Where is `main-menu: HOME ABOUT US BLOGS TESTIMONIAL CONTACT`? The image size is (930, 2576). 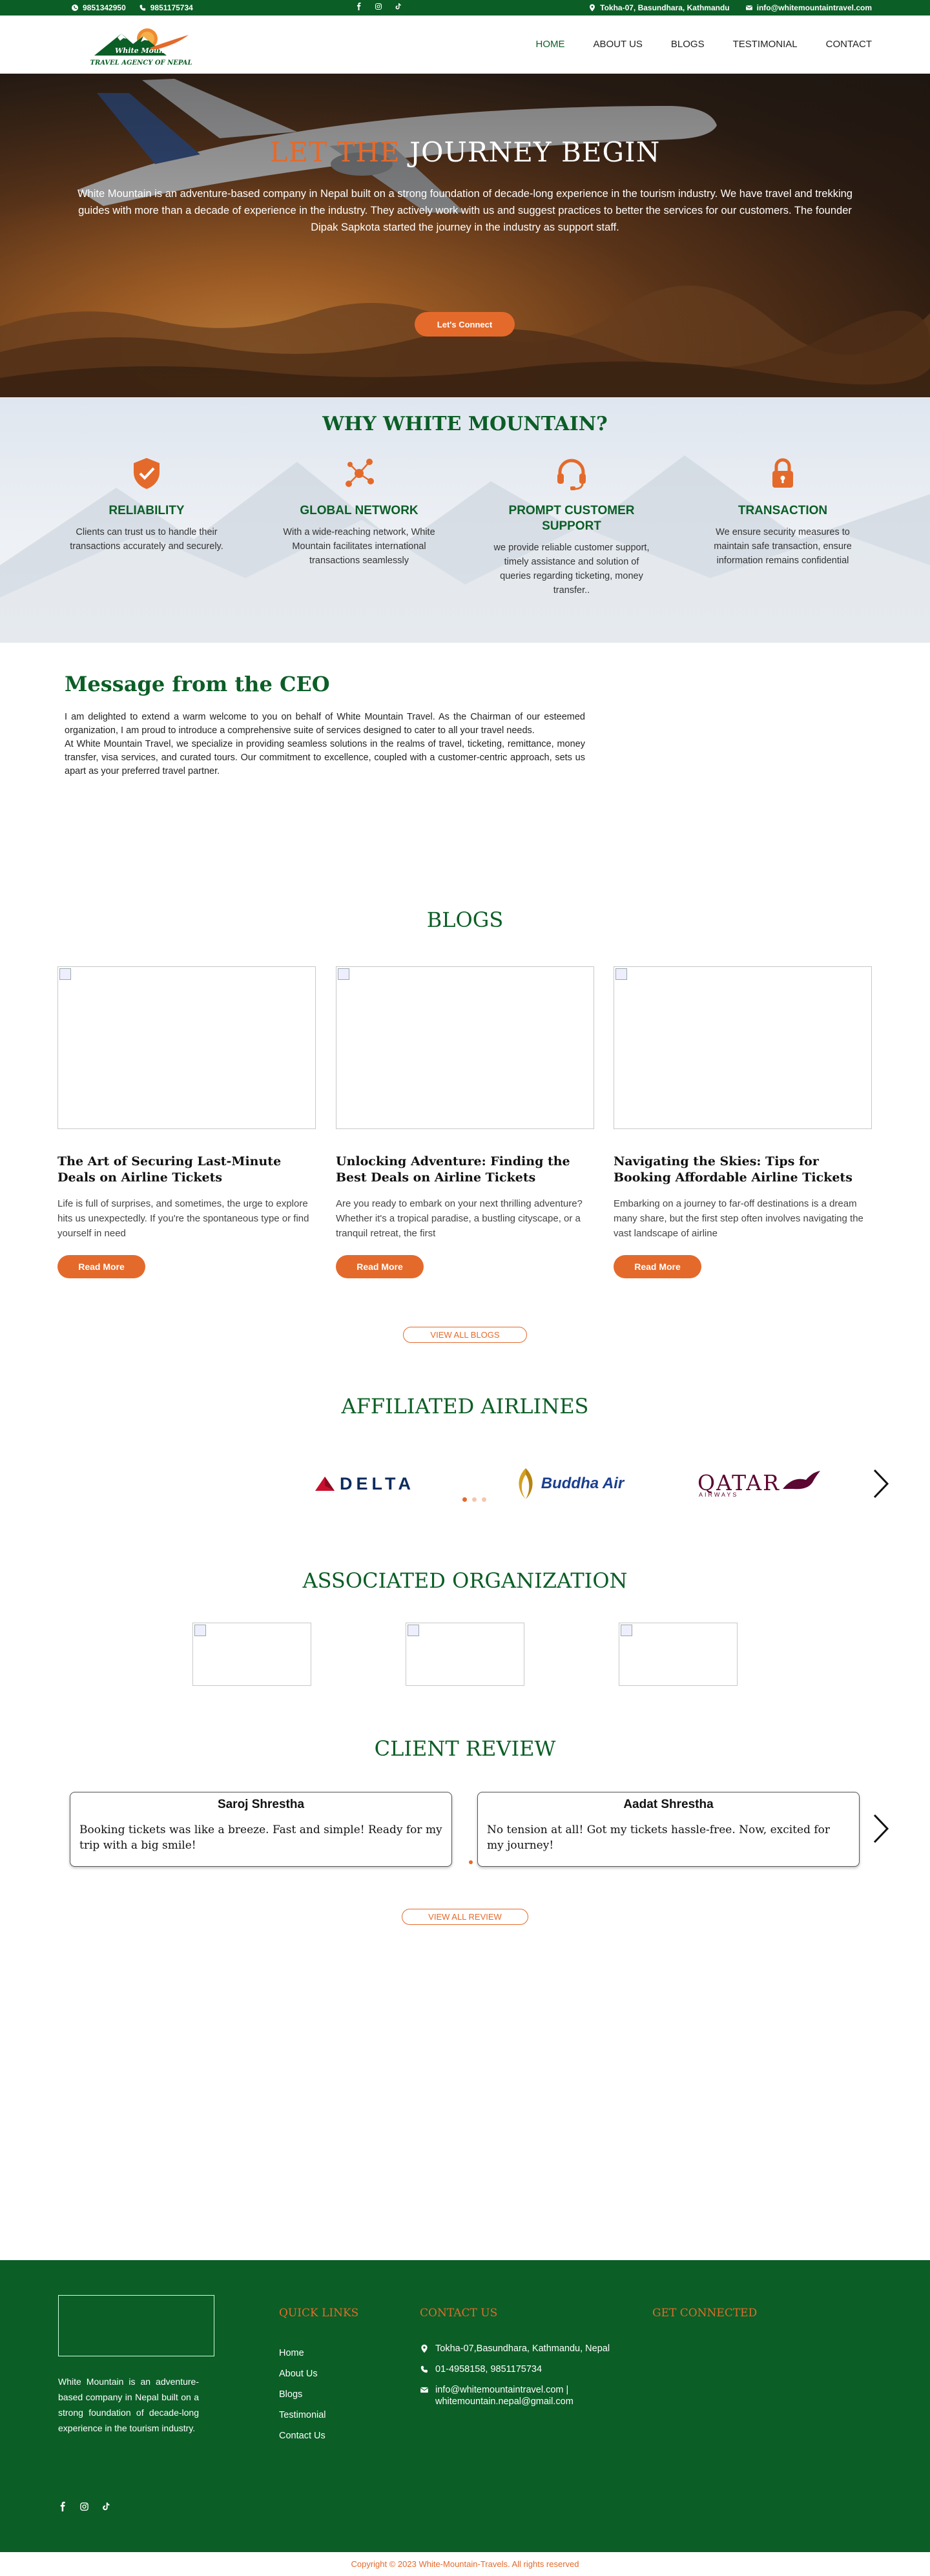
main-menu: HOME ABOUT US BLOGS TESTIMONIAL CONTACT is located at coordinates (704, 44).